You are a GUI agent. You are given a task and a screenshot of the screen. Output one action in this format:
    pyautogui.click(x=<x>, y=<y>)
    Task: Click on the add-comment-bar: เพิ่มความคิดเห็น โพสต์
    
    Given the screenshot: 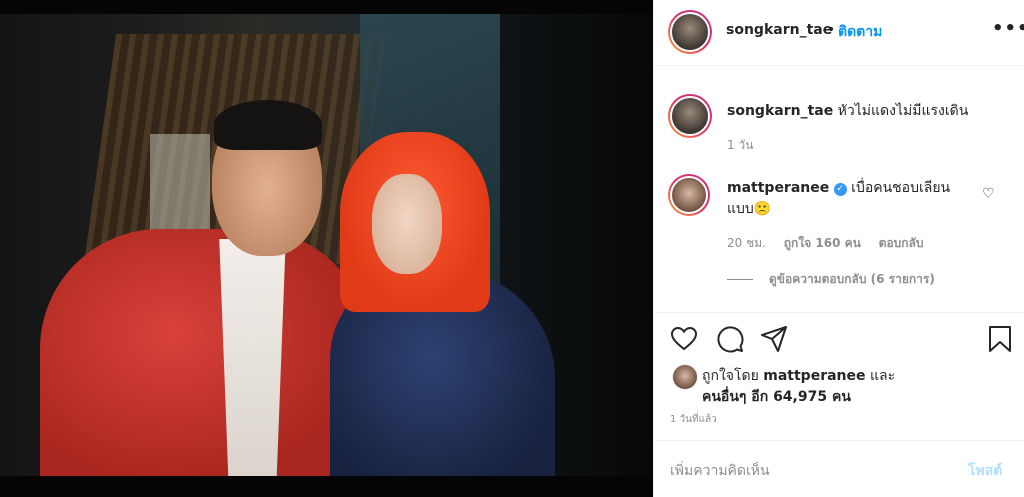 What is the action you would take?
    pyautogui.click(x=839, y=468)
    